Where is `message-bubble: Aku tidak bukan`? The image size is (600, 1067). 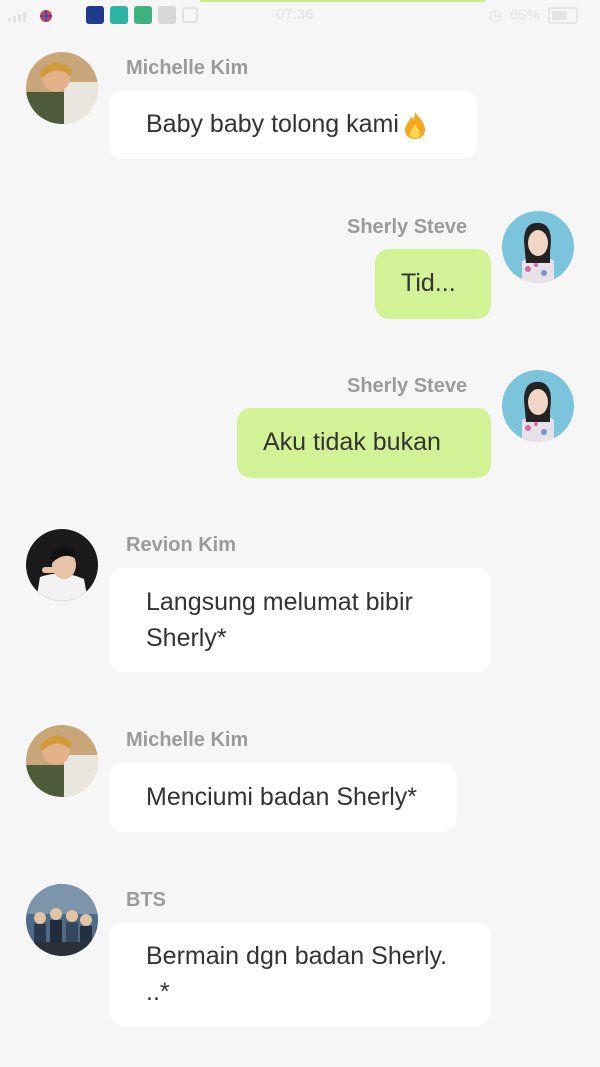 message-bubble: Aku tidak bukan is located at coordinates (364, 443).